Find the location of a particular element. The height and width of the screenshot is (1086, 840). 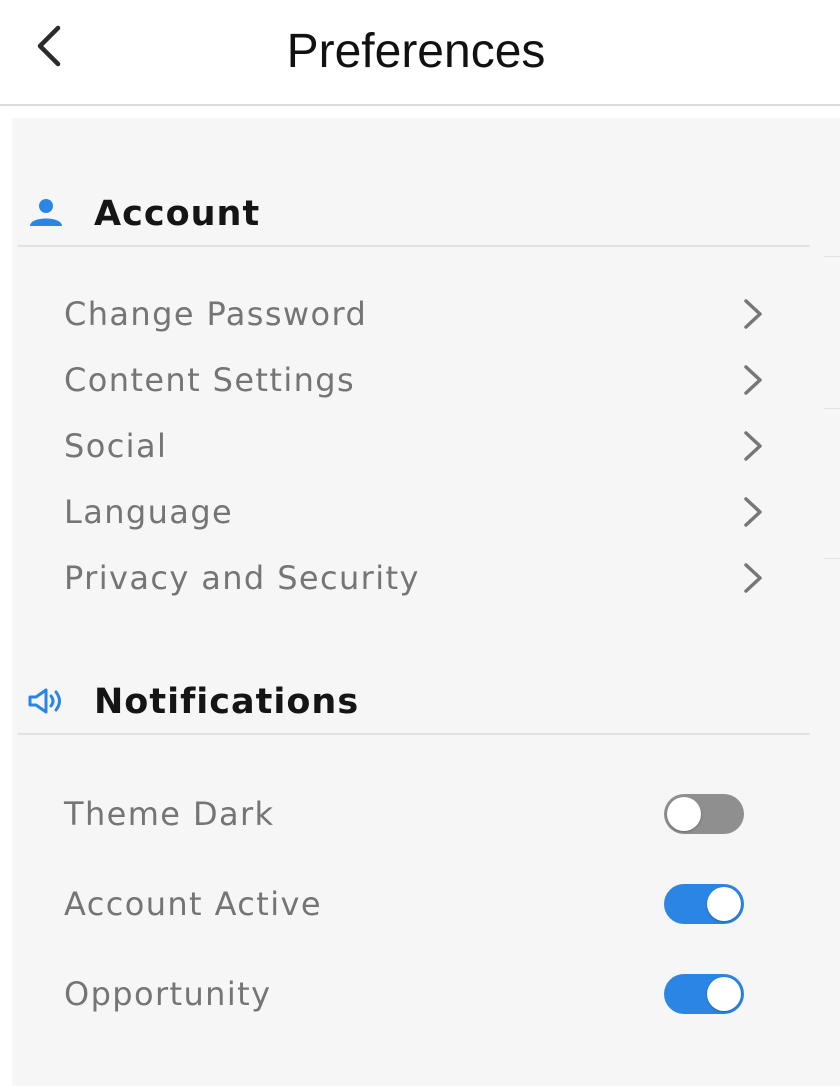

notifications-divider is located at coordinates (414, 734).